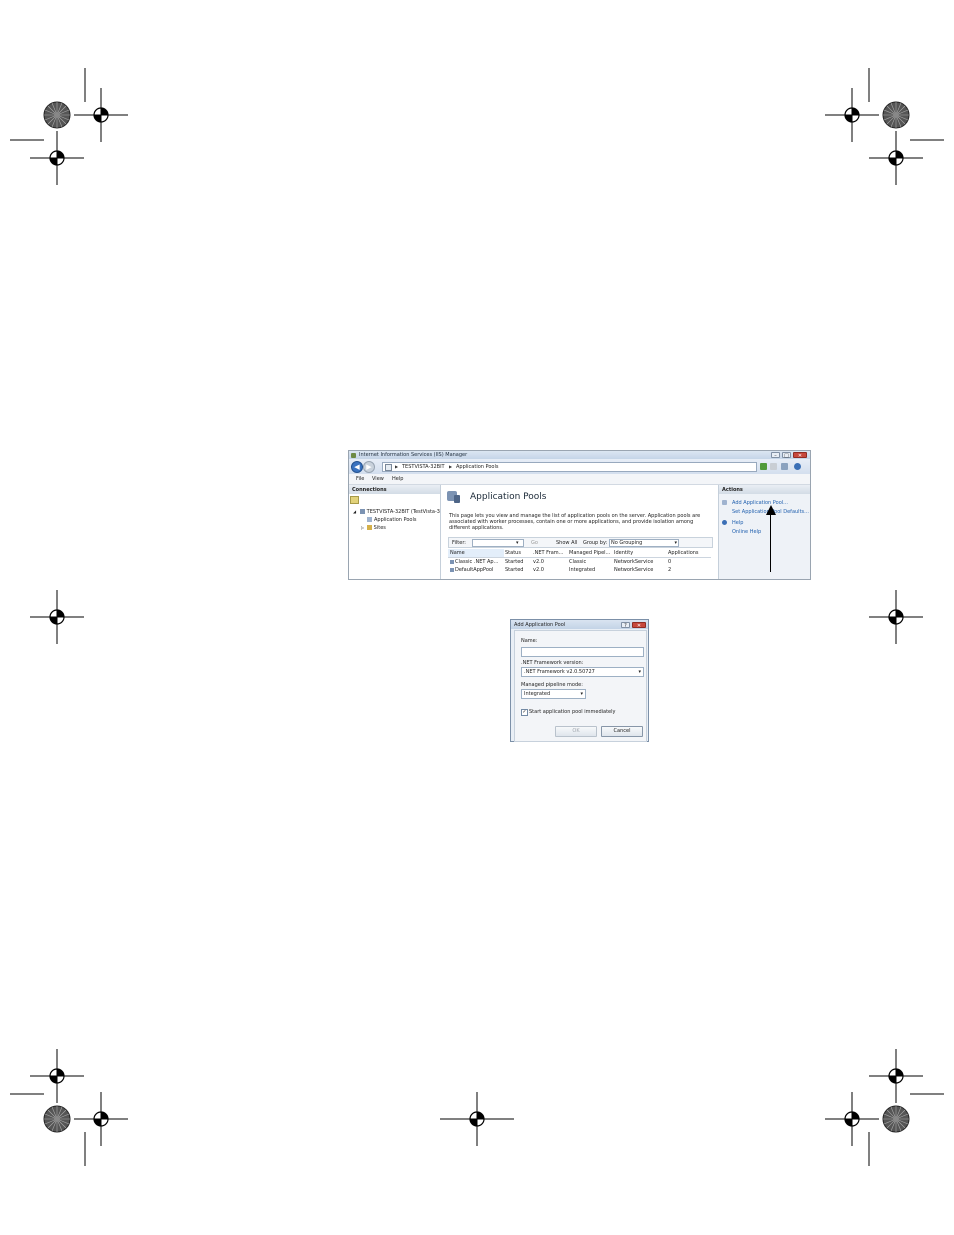 The width and height of the screenshot is (954, 1235). Describe the element at coordinates (395, 520) in the screenshot. I see `tree-node-label: Application Pools` at that location.